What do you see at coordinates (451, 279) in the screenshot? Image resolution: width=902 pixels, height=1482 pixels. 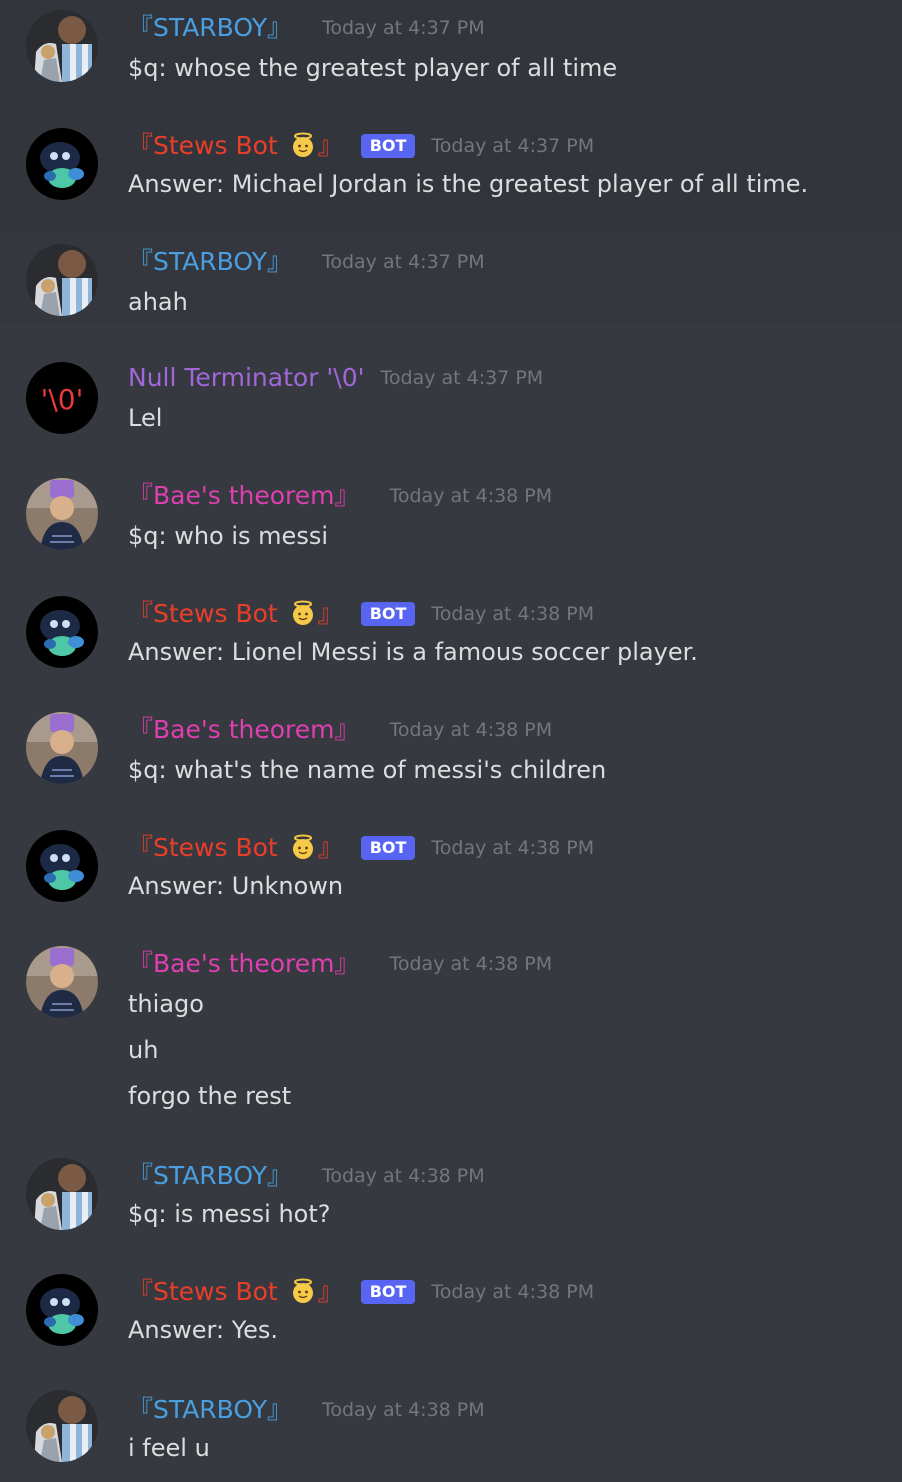 I see `message-group: 『STARBOY』 Today at 4:37 PM ahah` at bounding box center [451, 279].